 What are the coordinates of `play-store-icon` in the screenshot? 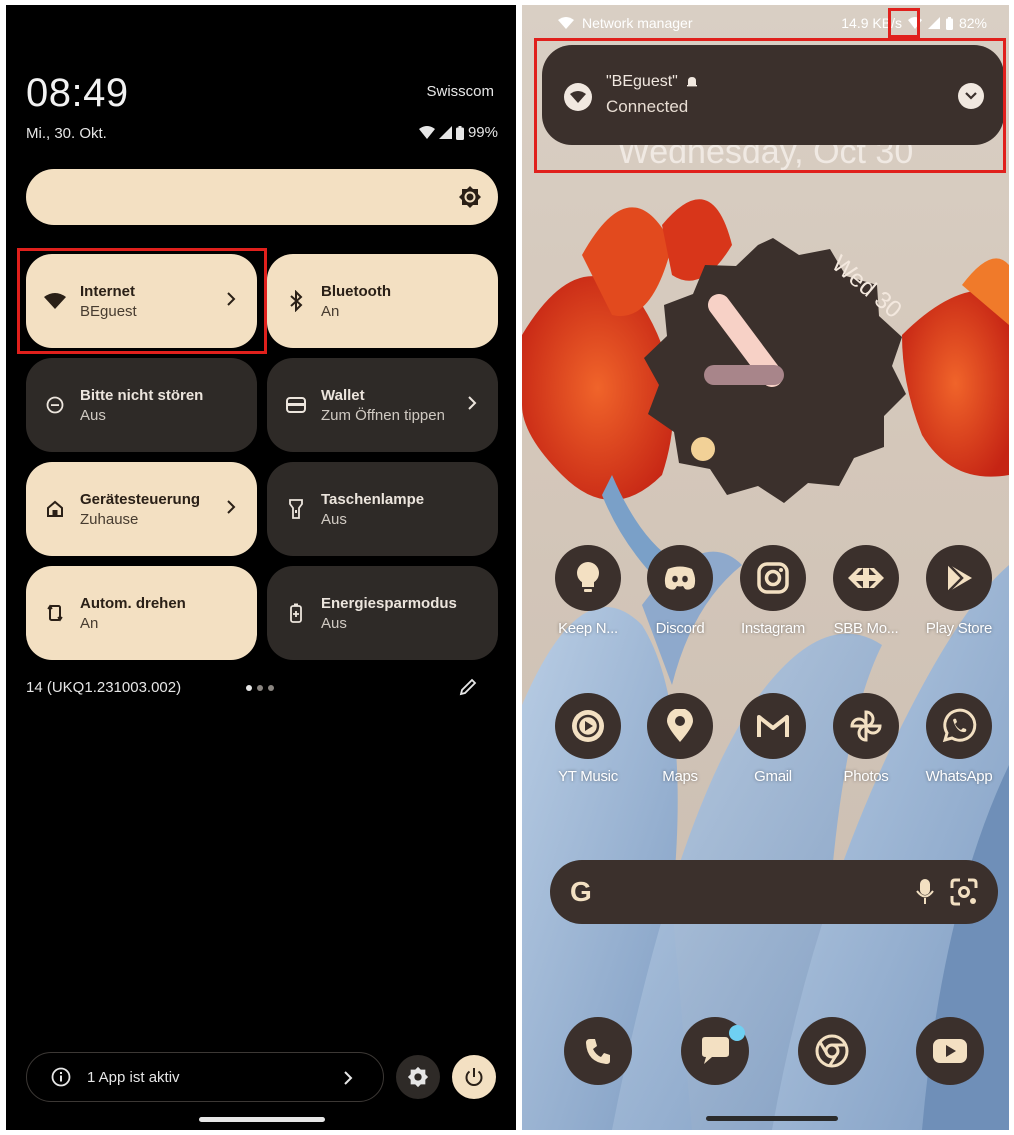 It's located at (959, 578).